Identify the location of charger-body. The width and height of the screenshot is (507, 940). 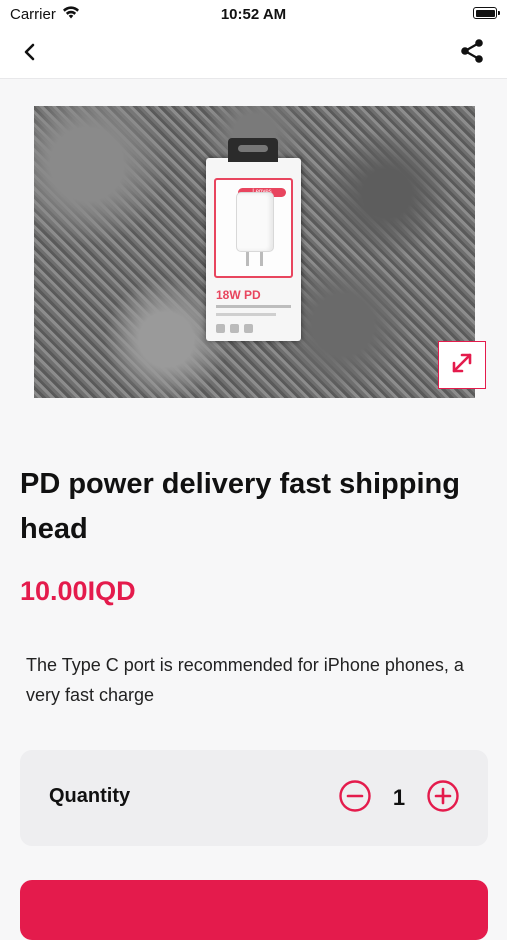
(255, 222).